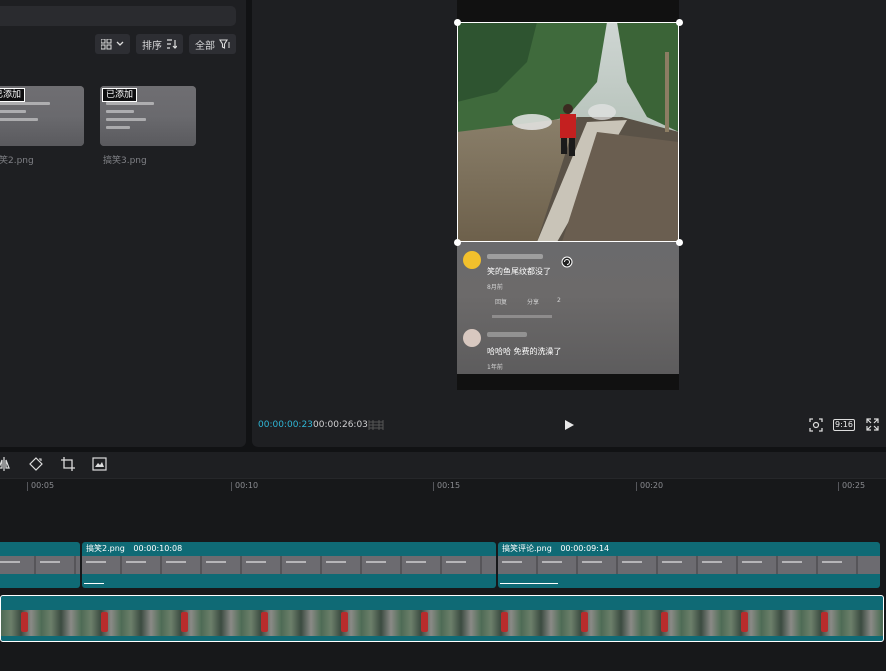  I want to click on main-video-track, so click(442, 618).